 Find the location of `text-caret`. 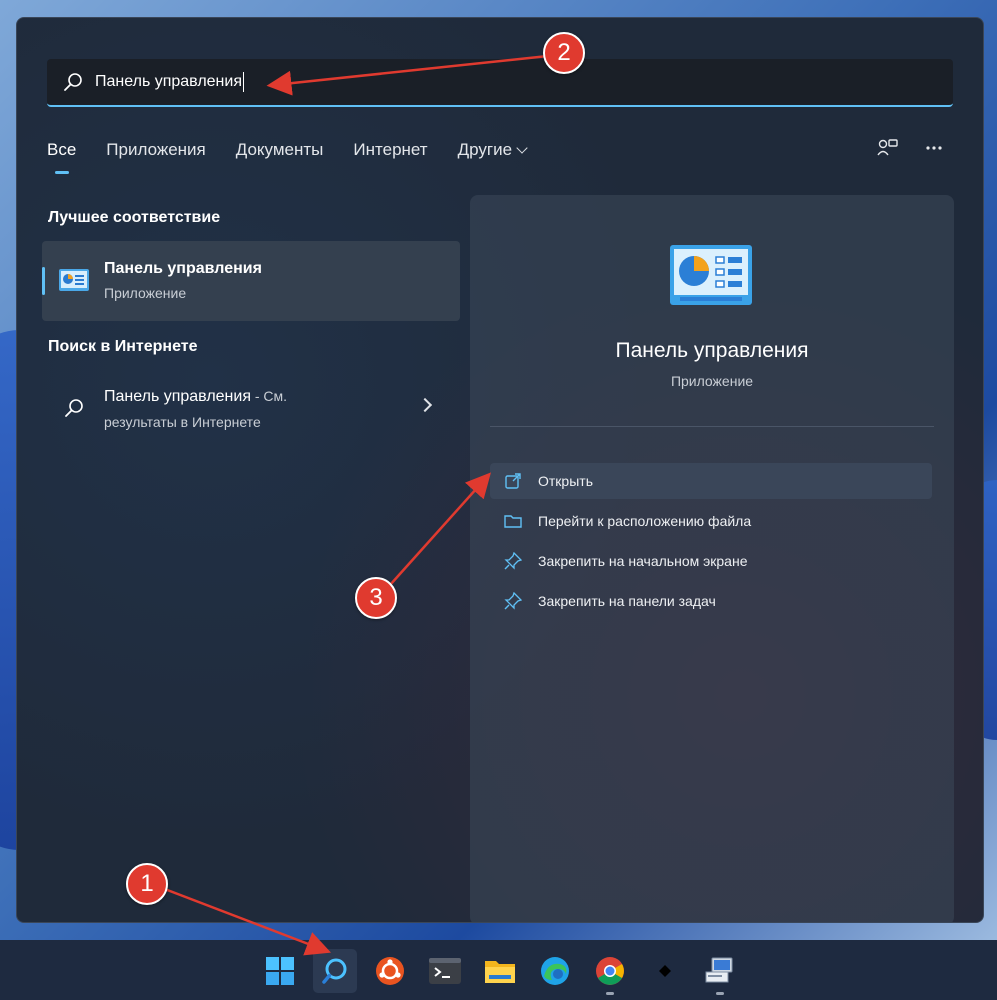

text-caret is located at coordinates (243, 82).